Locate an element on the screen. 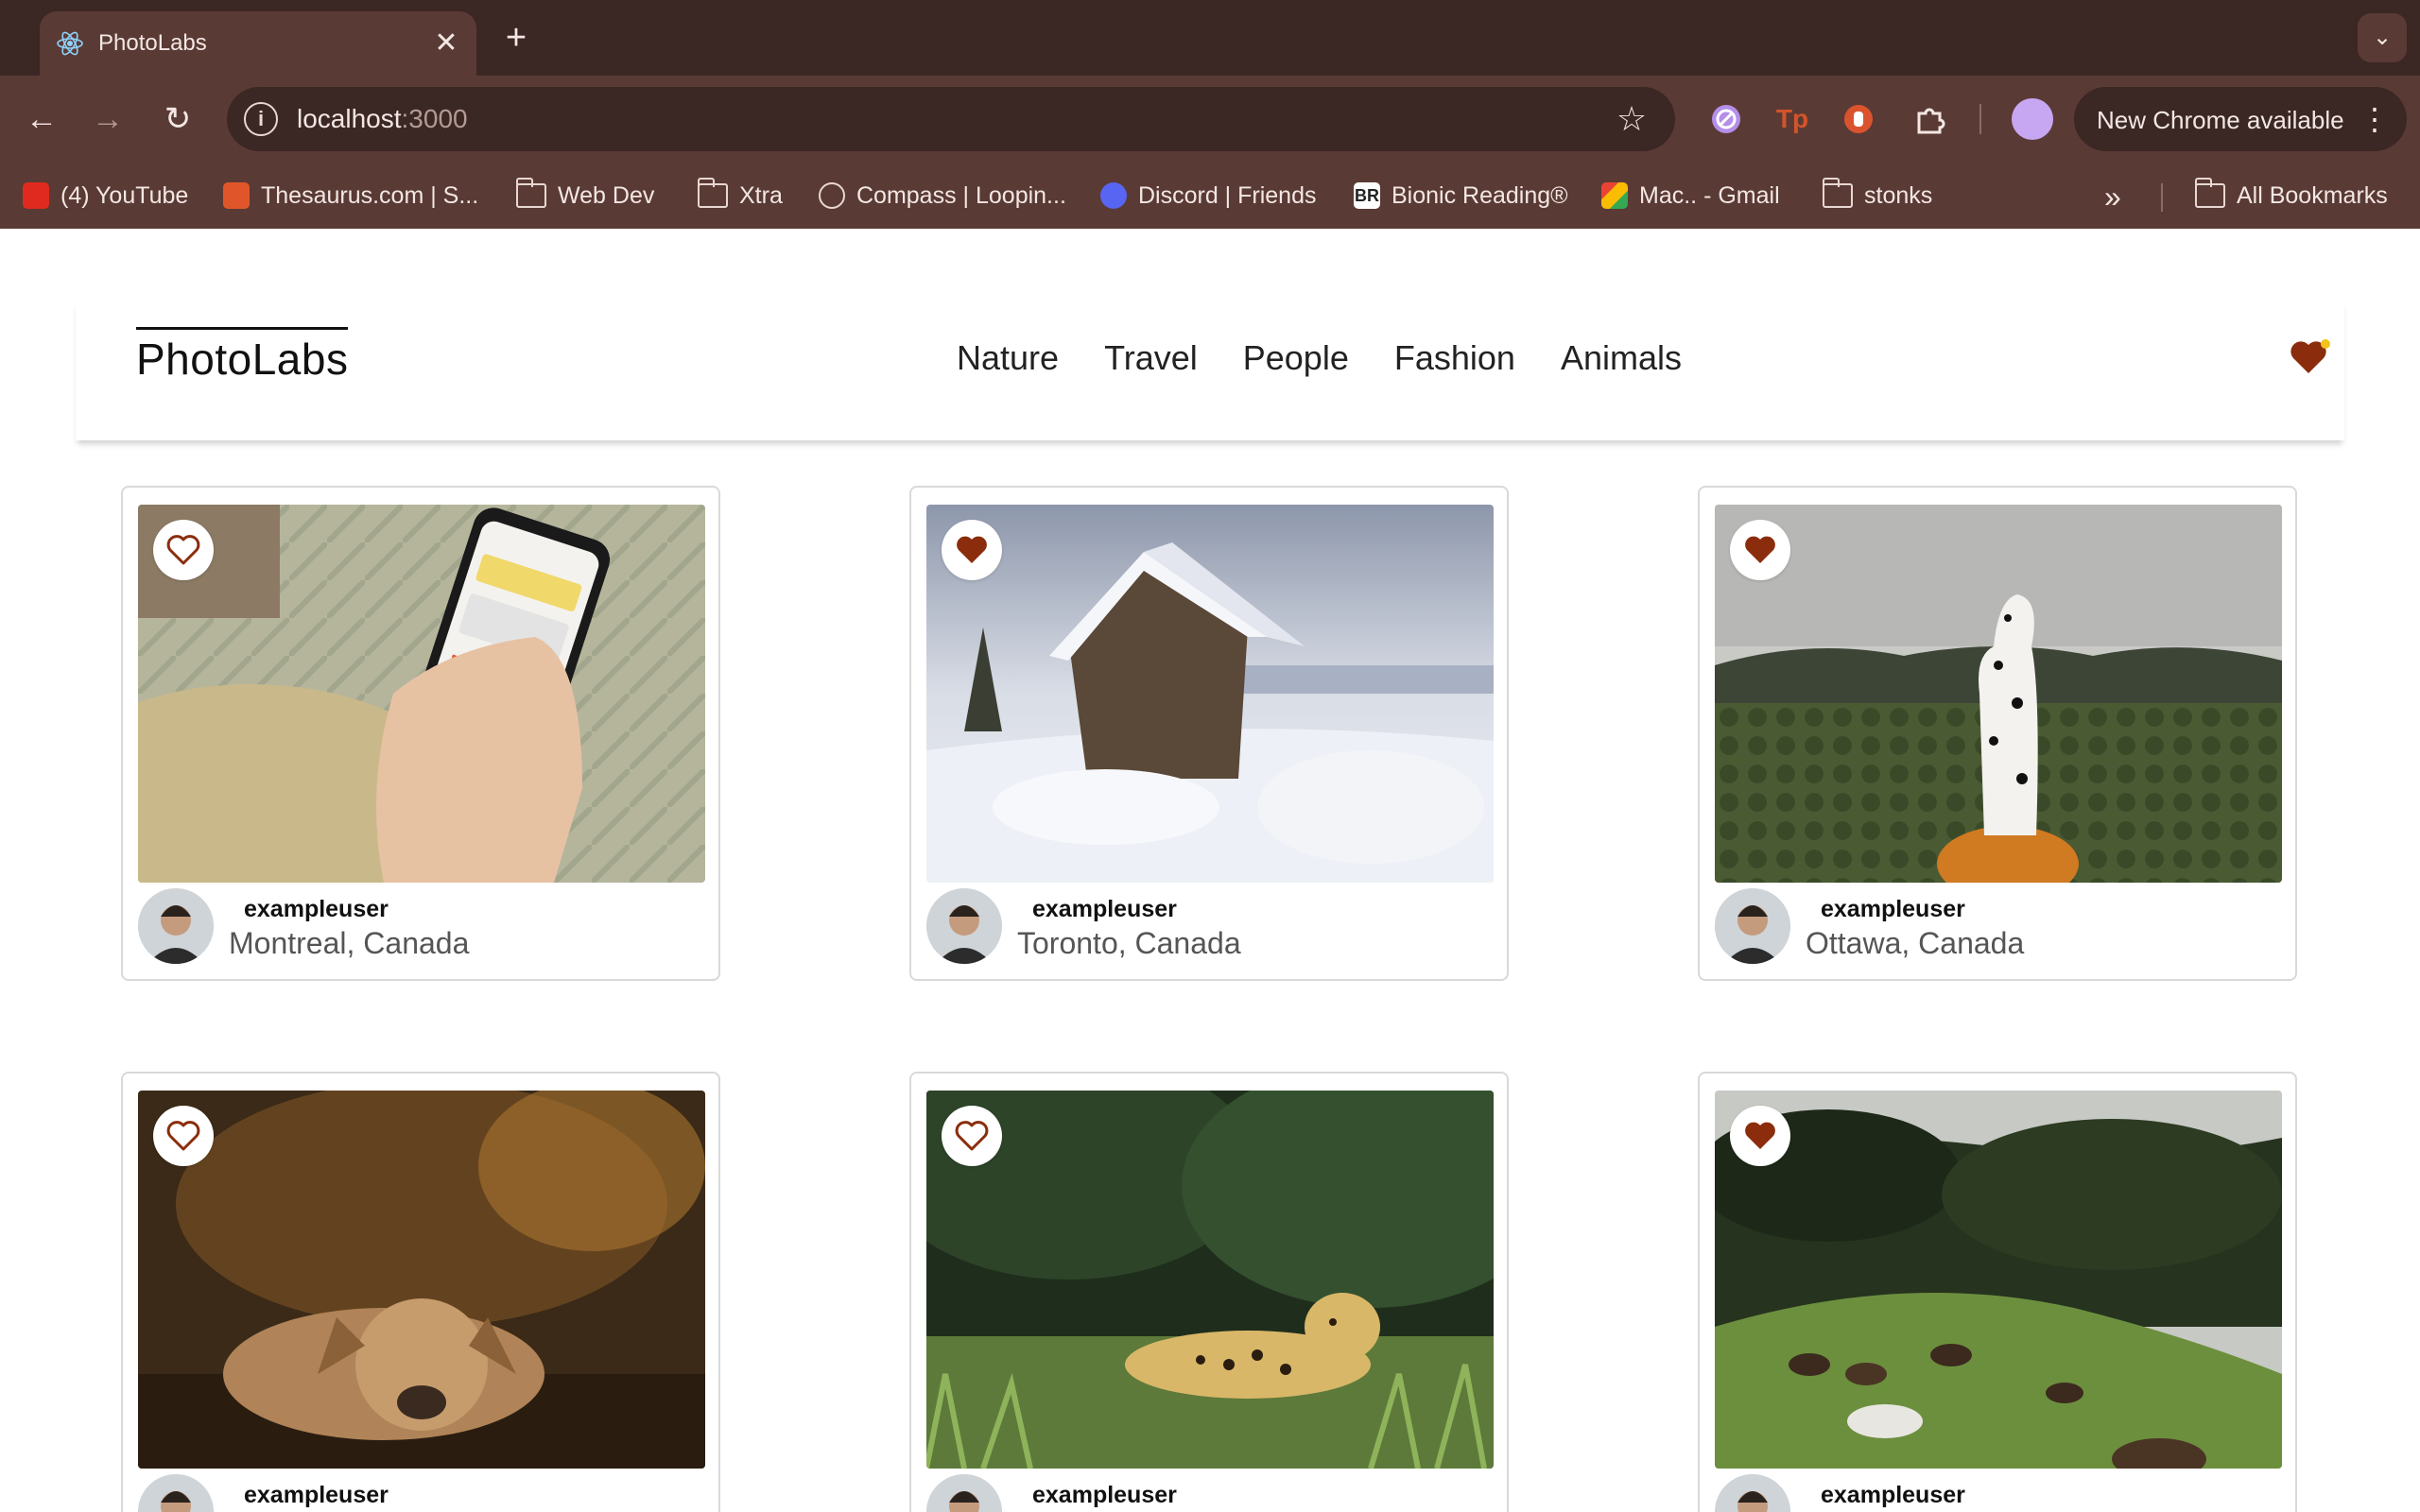 The height and width of the screenshot is (1512, 2420). bookmark-label: (4) YouTube is located at coordinates (124, 195).